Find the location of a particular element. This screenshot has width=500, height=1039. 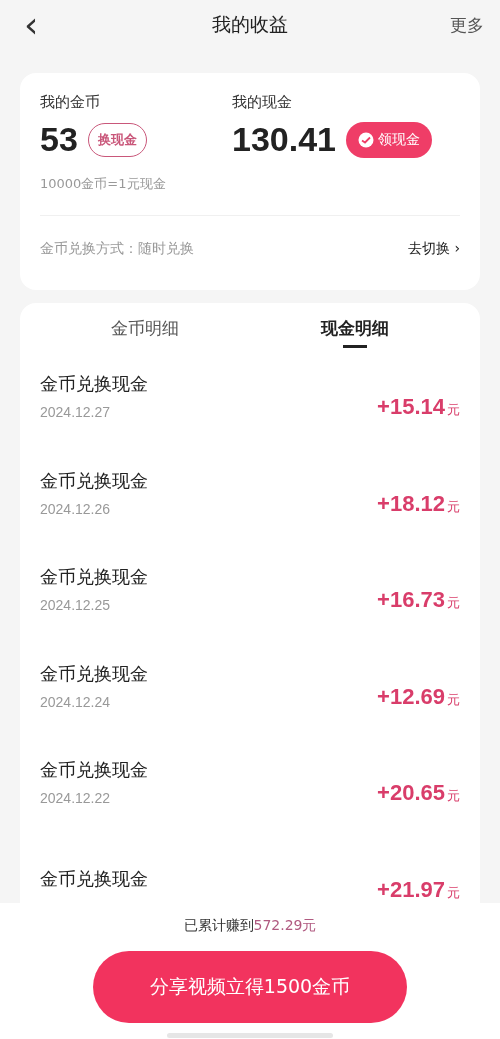

record-amount: +12.69 元 is located at coordinates (418, 696).